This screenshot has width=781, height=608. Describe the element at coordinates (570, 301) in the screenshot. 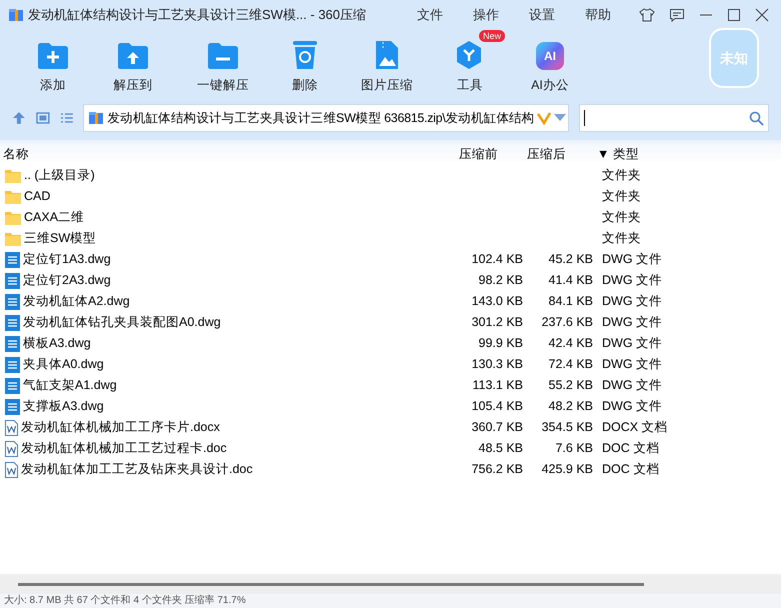

I see `size-cell: 84.1 KB` at that location.